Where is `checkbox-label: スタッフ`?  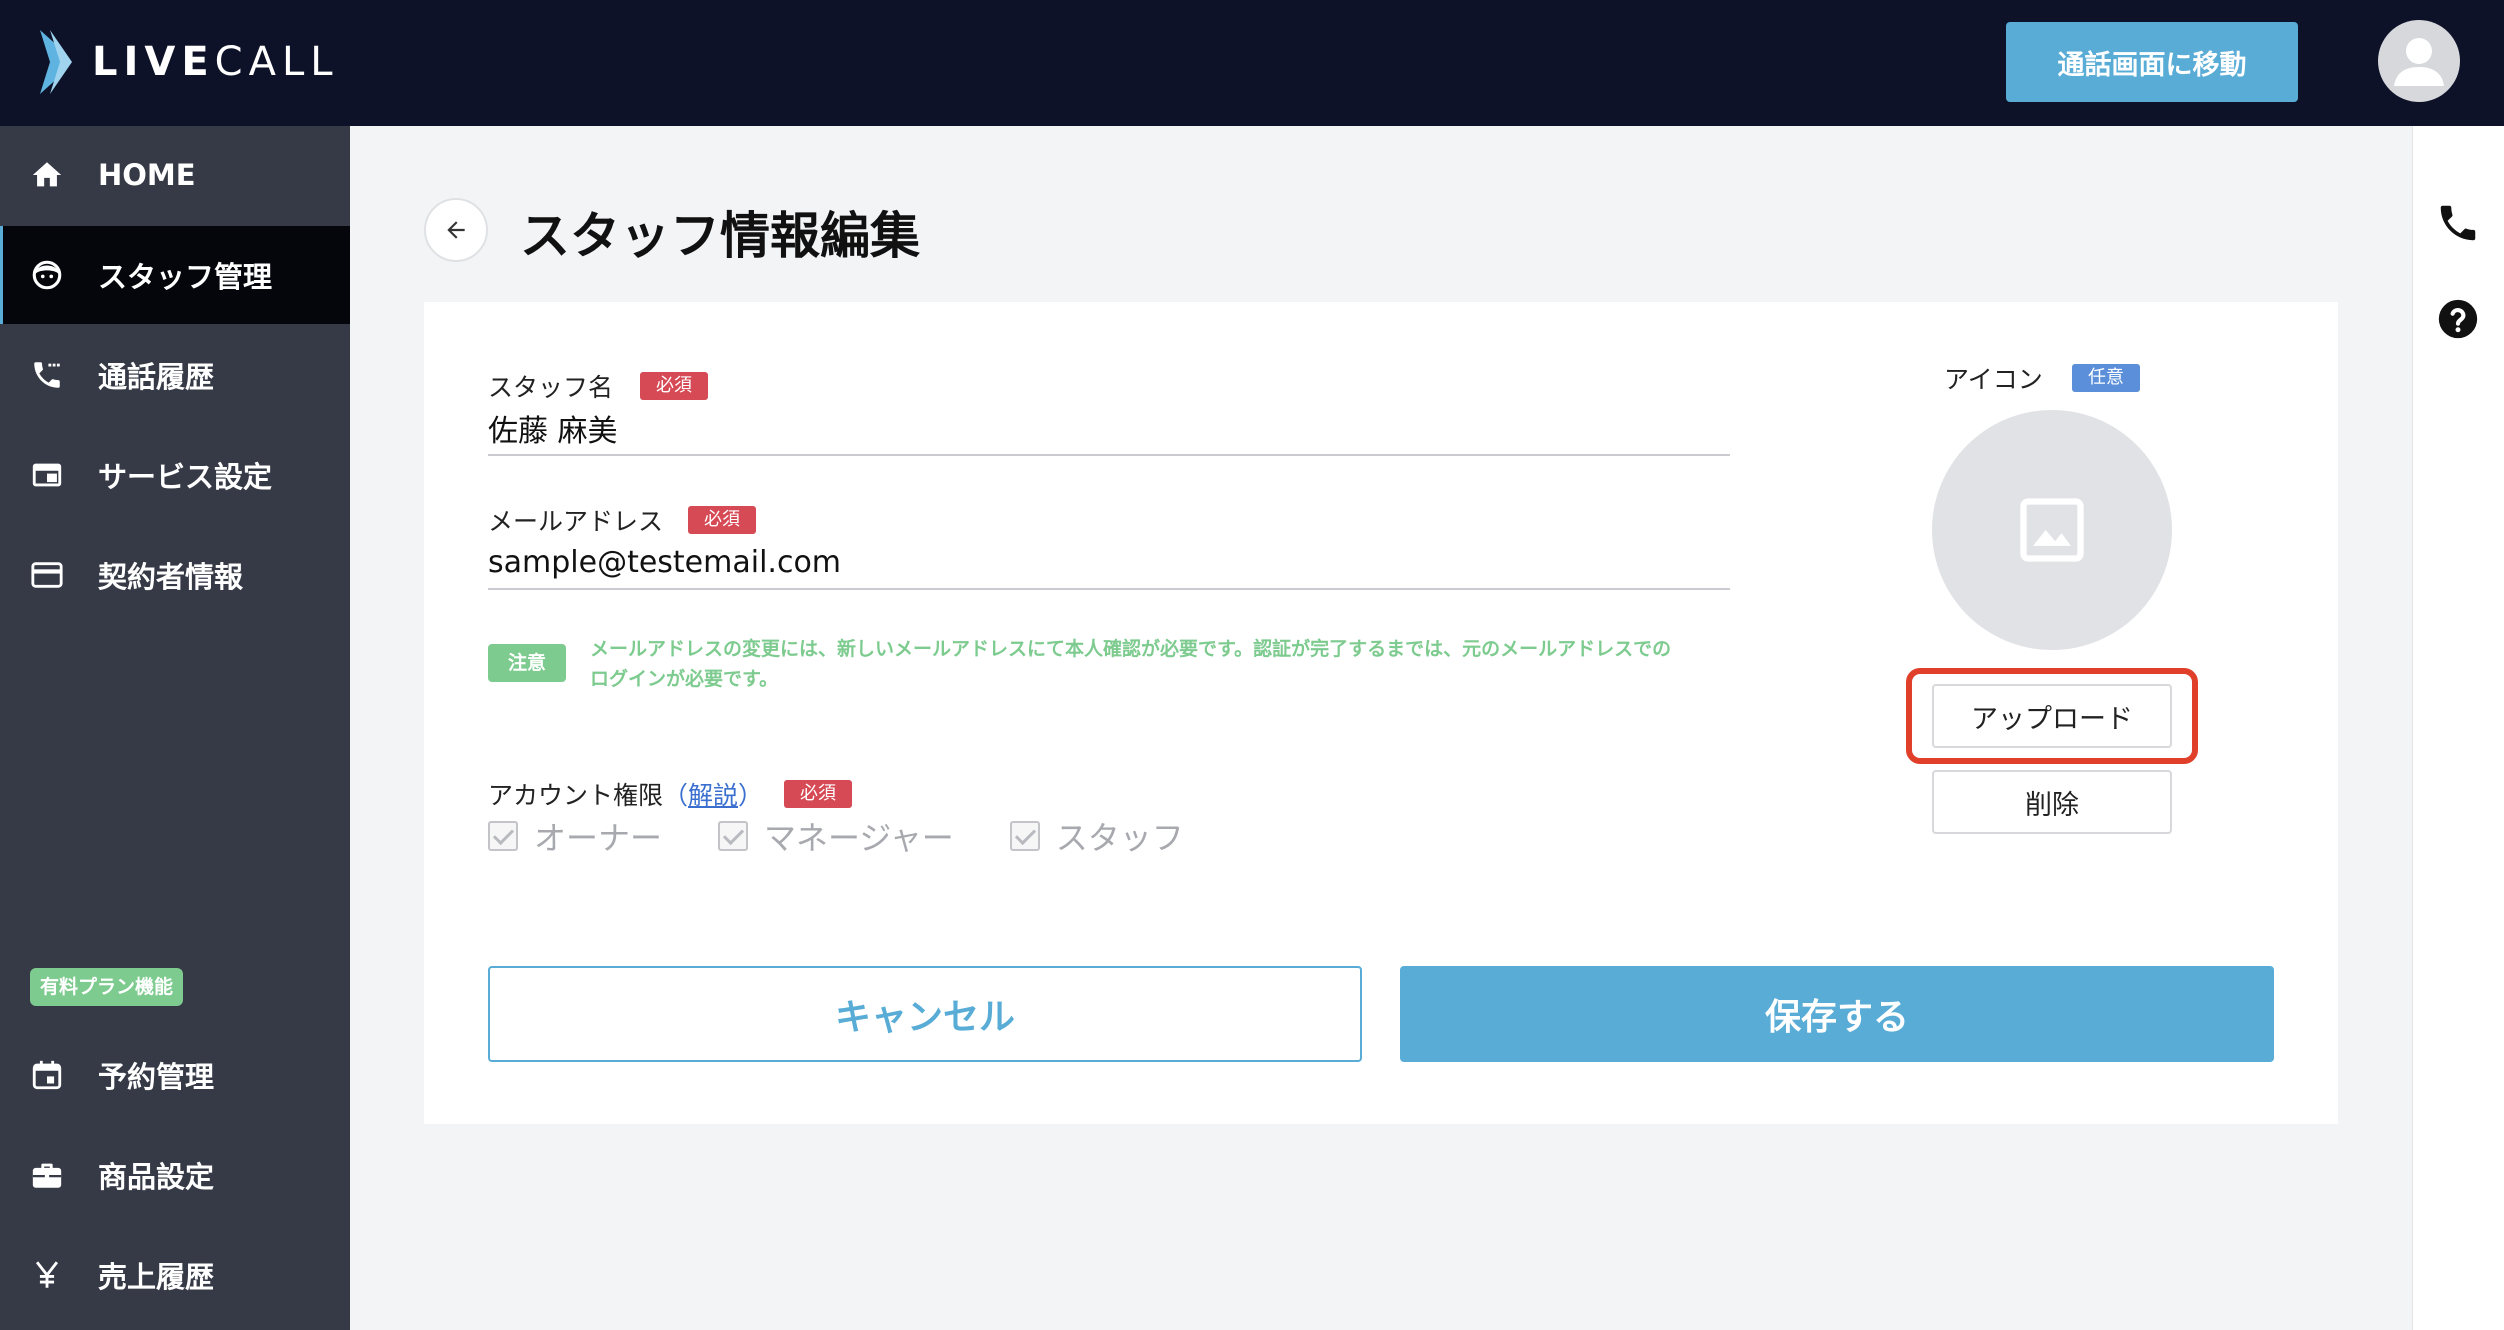 checkbox-label: スタッフ is located at coordinates (1119, 838).